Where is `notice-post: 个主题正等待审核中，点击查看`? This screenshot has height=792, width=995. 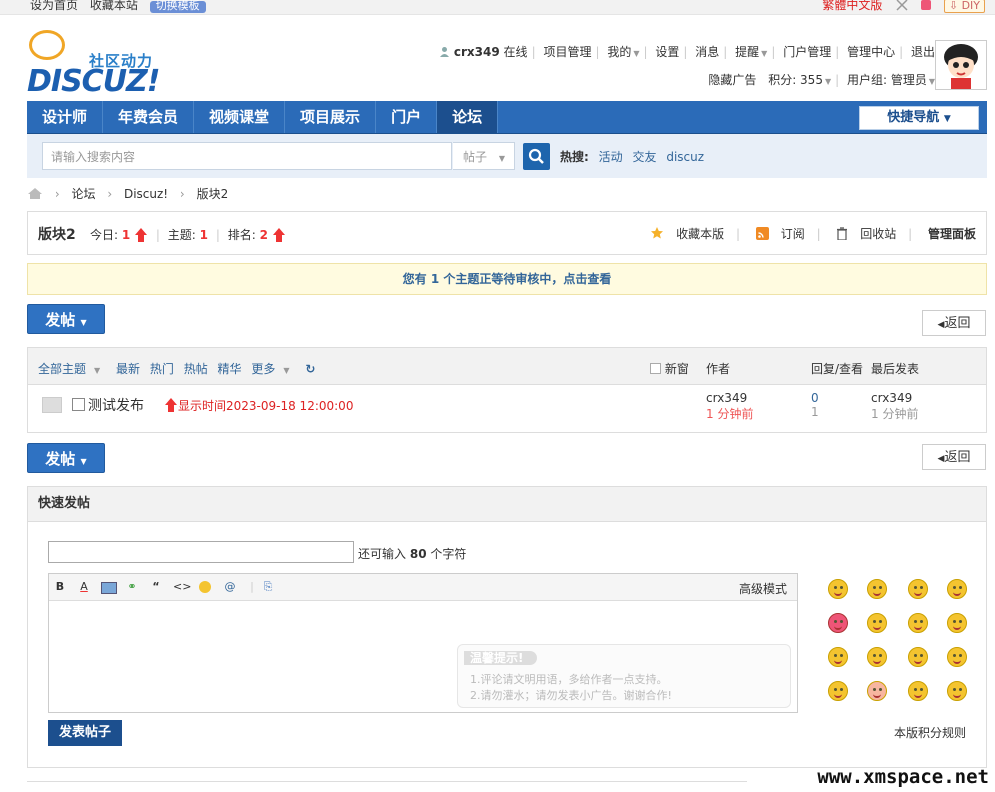 notice-post: 个主题正等待审核中，点击查看 is located at coordinates (527, 279).